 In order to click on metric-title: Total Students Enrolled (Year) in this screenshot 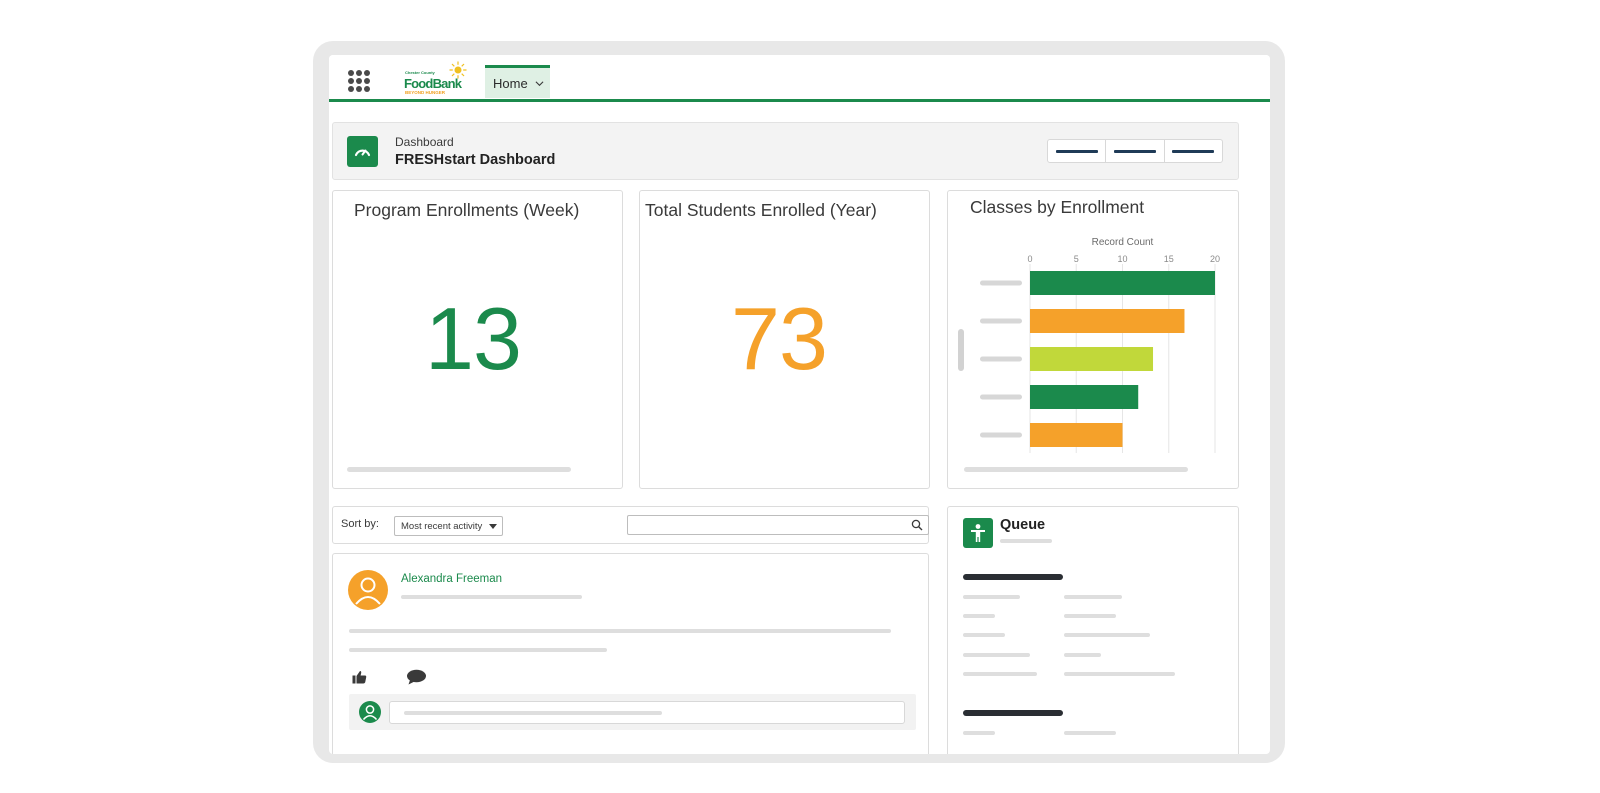, I will do `click(761, 210)`.